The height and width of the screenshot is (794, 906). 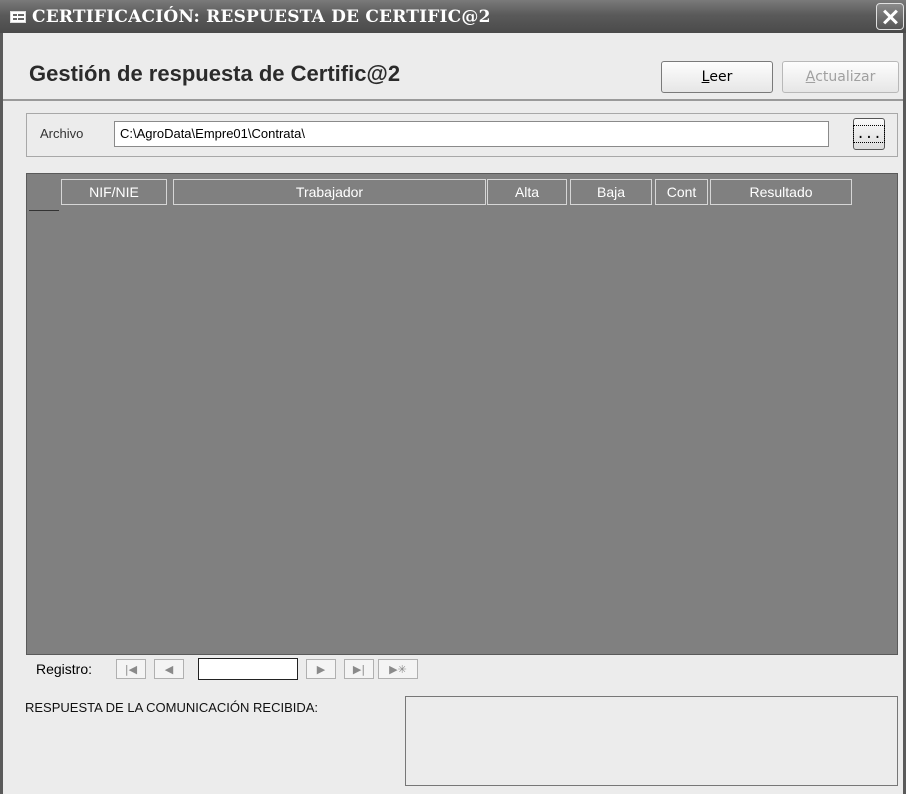 I want to click on read-button: Leer, so click(x=717, y=77).